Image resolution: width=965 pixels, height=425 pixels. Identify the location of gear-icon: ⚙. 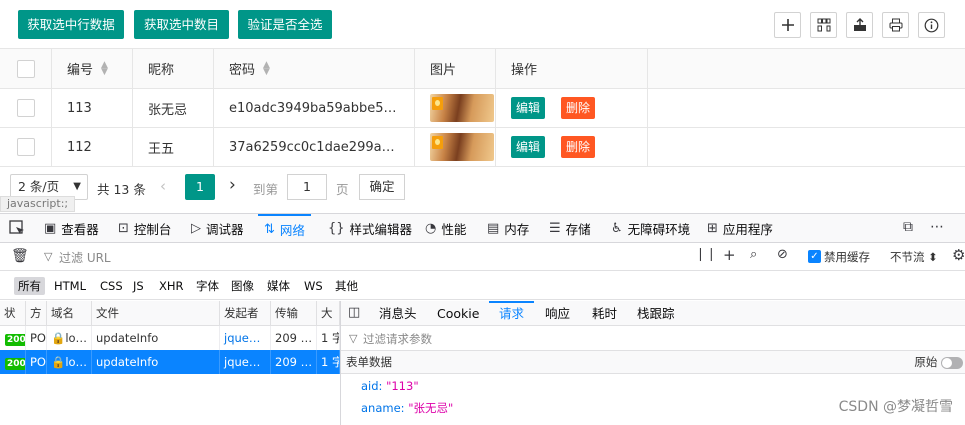
(958, 255).